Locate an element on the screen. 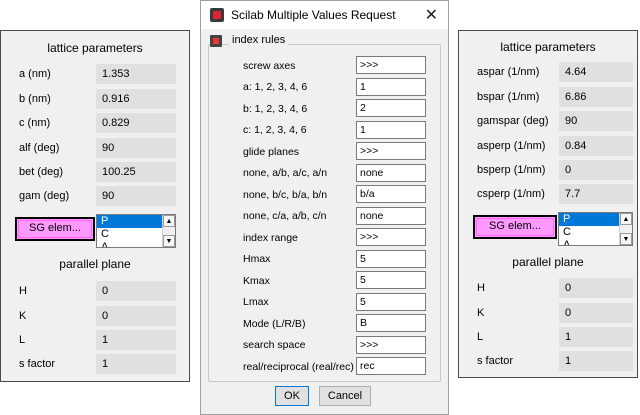 This screenshot has width=640, height=415. bsperp-value-field: 0 is located at coordinates (596, 170).